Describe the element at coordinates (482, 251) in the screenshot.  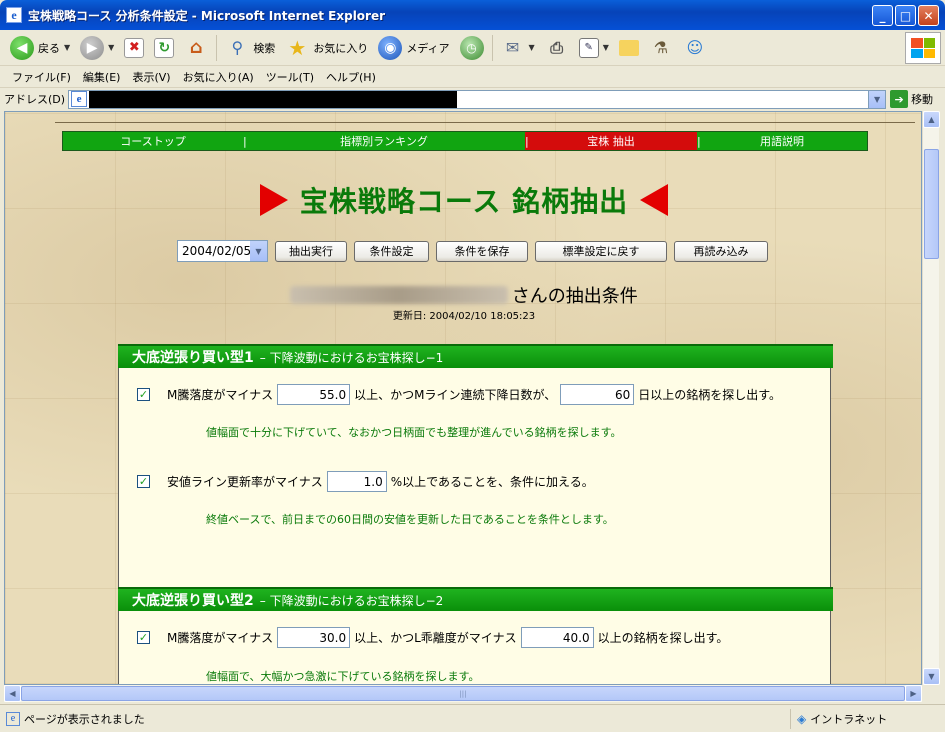
I see `save-conditions-button: 条件を保存` at that location.